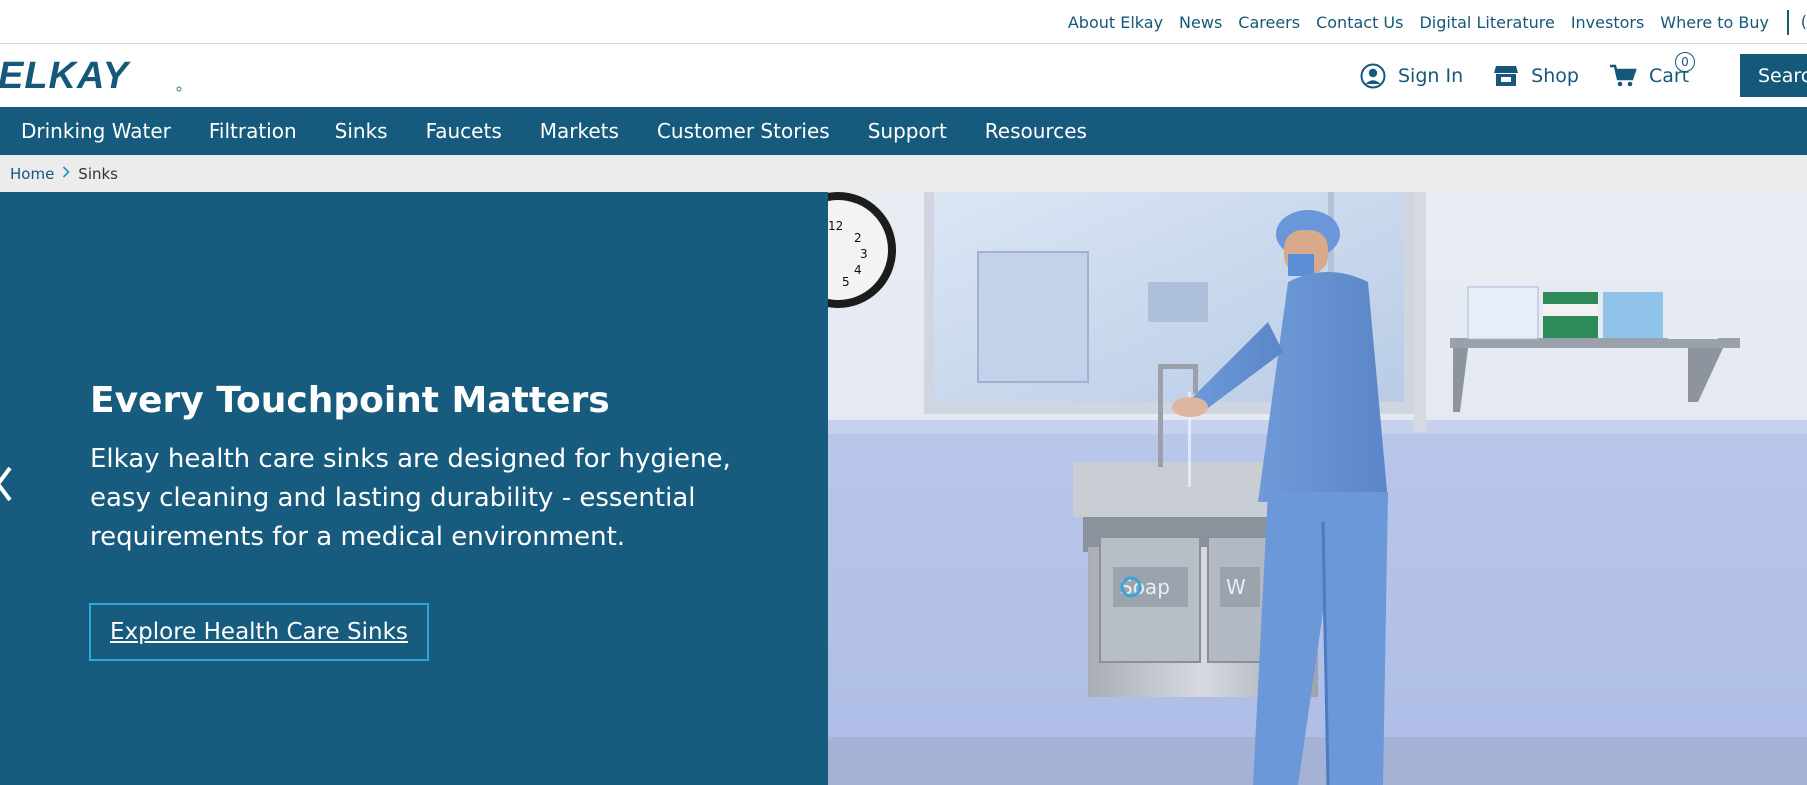 The image size is (1807, 785). Describe the element at coordinates (903, 173) in the screenshot. I see `breadcrumb: Home Sinks` at that location.